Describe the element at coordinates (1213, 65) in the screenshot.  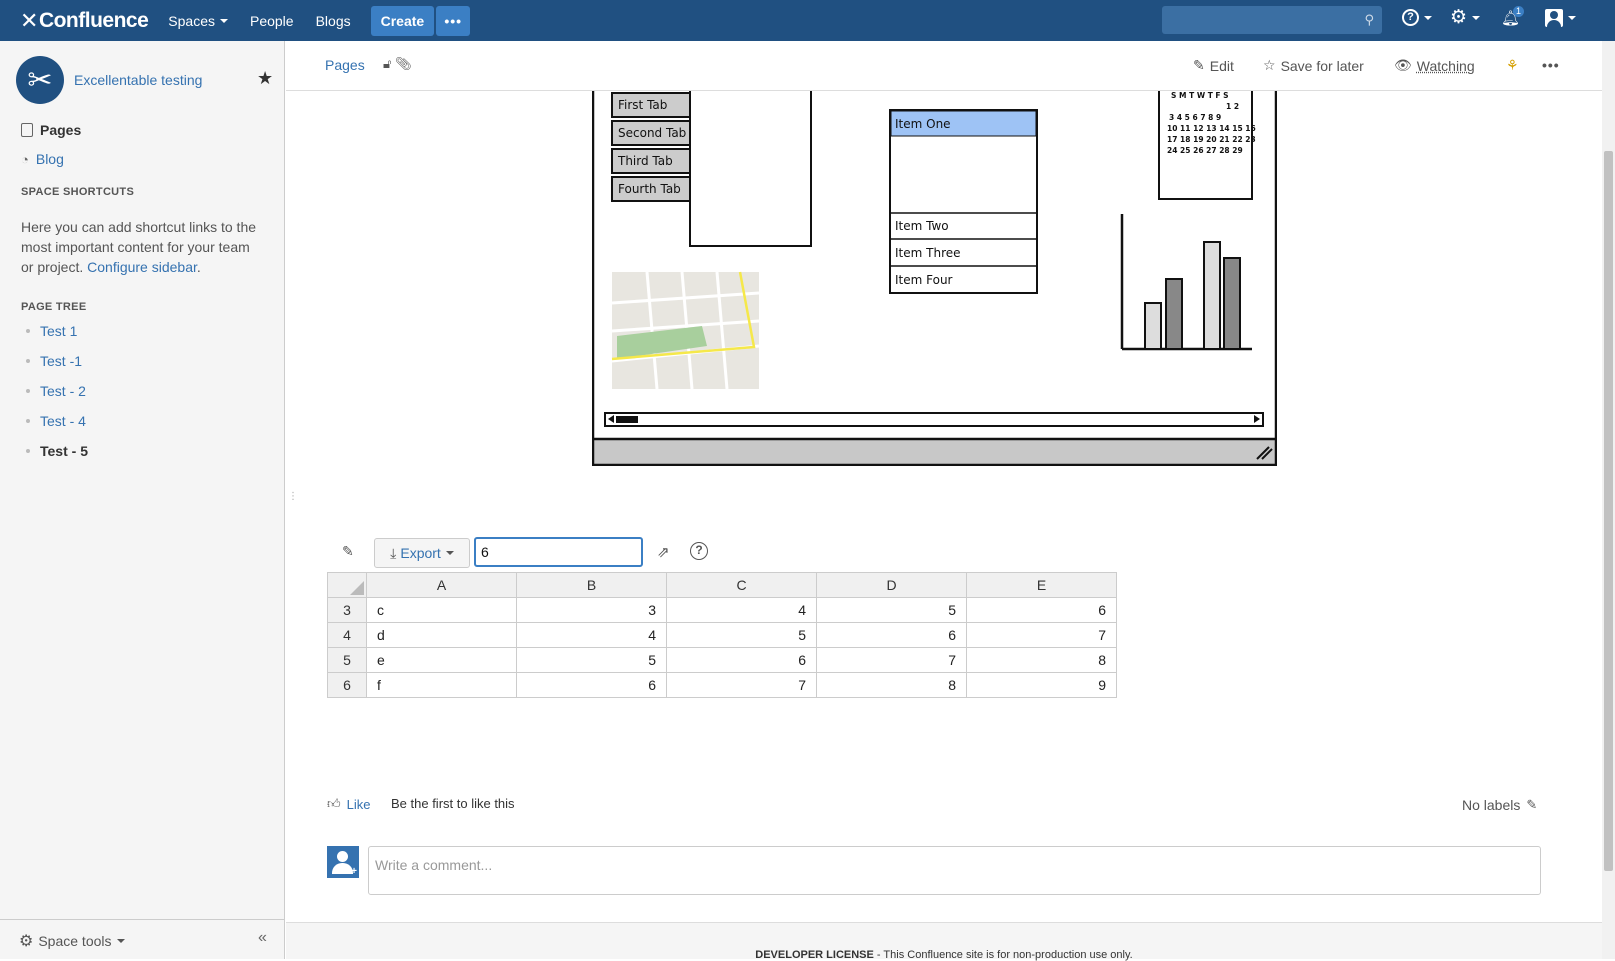
I see `edit-button: ✎ Edit` at that location.